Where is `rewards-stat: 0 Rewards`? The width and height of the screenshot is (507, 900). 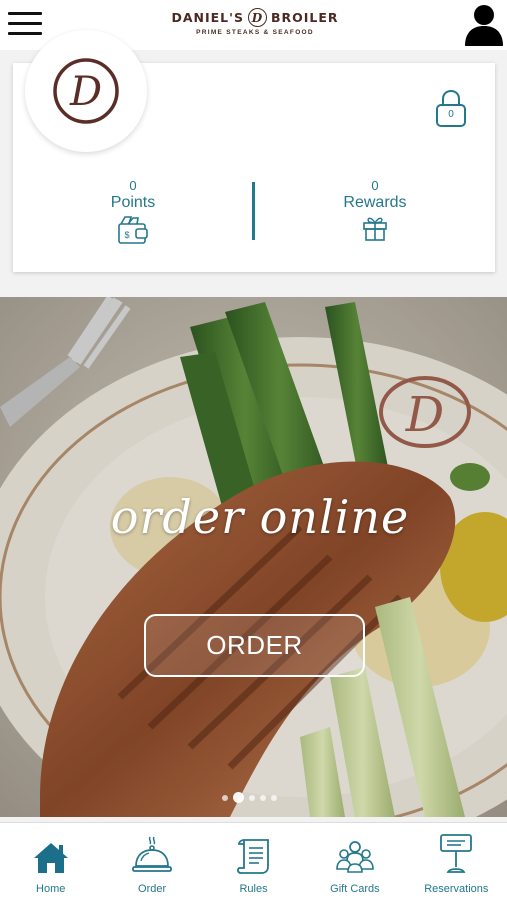 rewards-stat: 0 Rewards is located at coordinates (375, 212).